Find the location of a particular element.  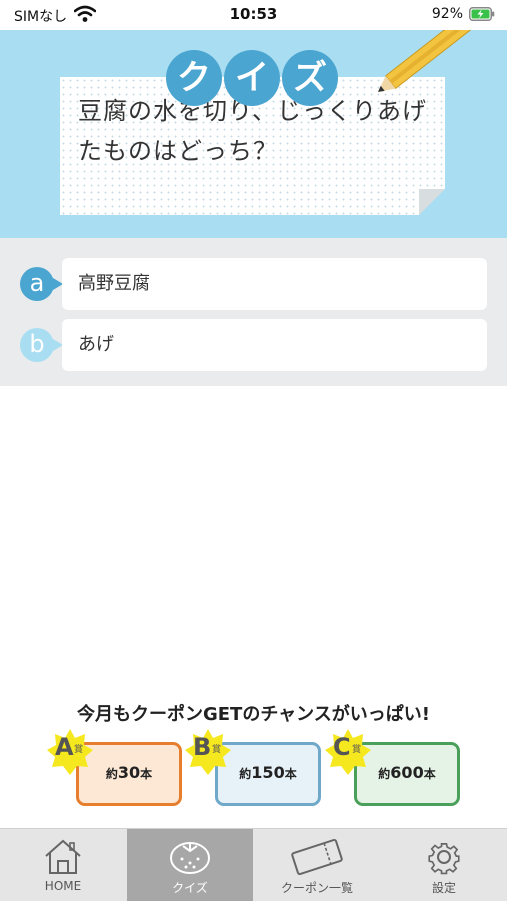

answer-option-a: 高野豆腐 is located at coordinates (274, 284).